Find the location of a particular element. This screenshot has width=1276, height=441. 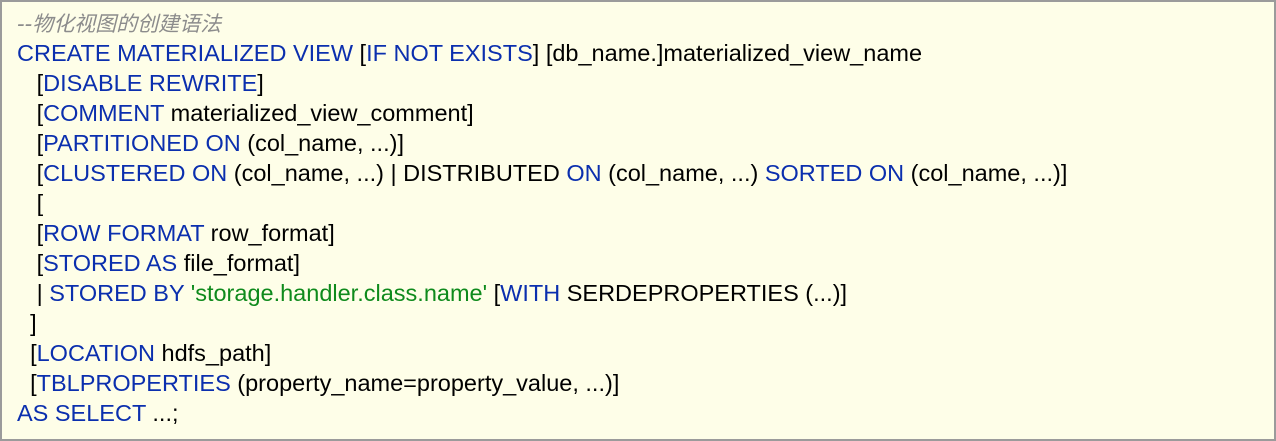

code-line: [COMMENT materialized_view_comment] is located at coordinates (645, 113).